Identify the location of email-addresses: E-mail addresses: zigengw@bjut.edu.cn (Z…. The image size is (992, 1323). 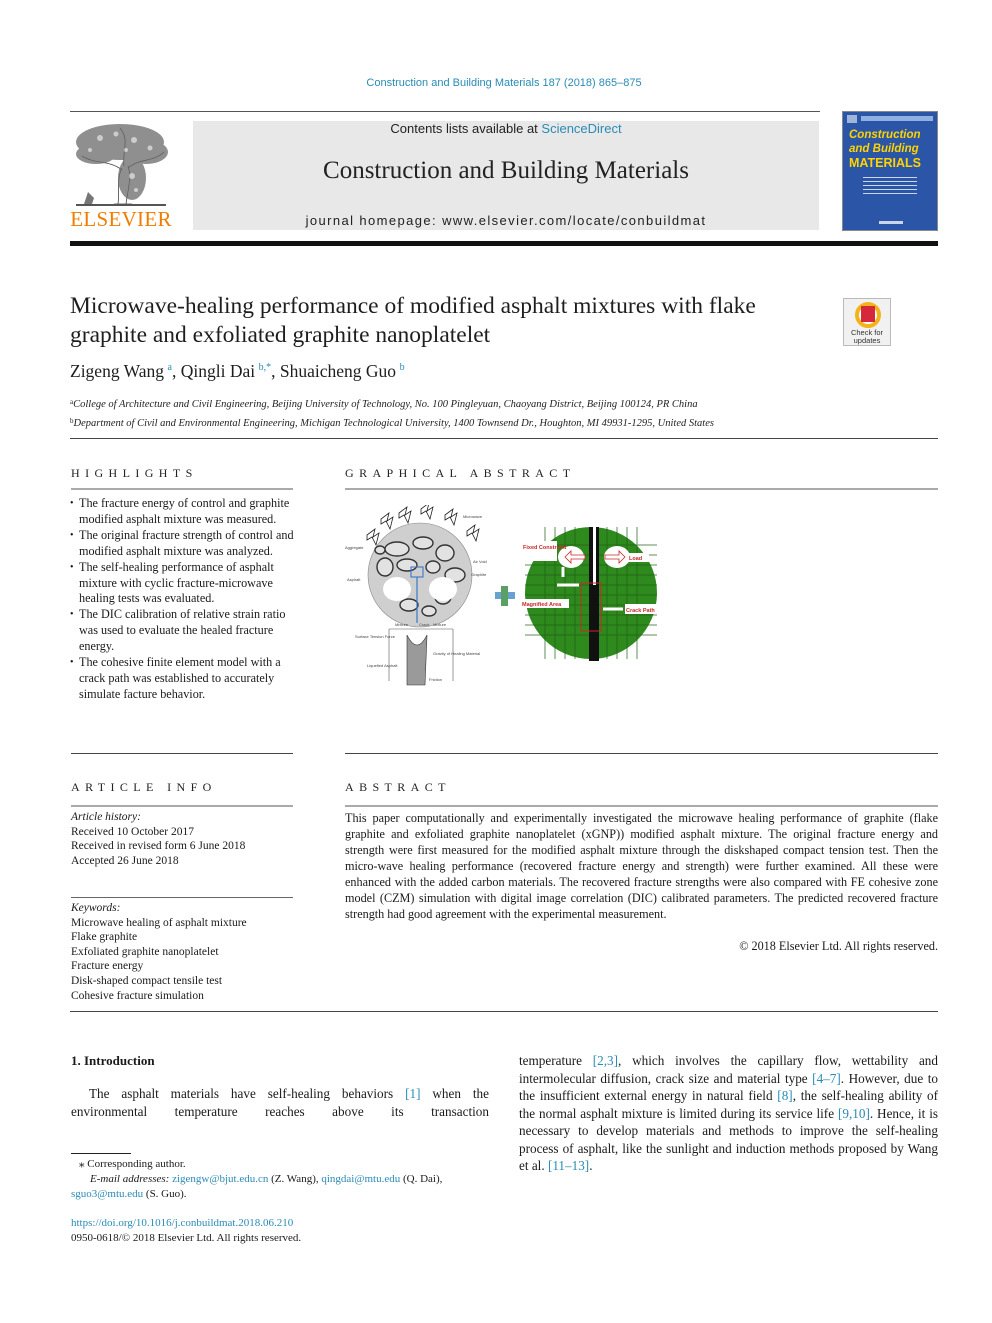
(266, 1179).